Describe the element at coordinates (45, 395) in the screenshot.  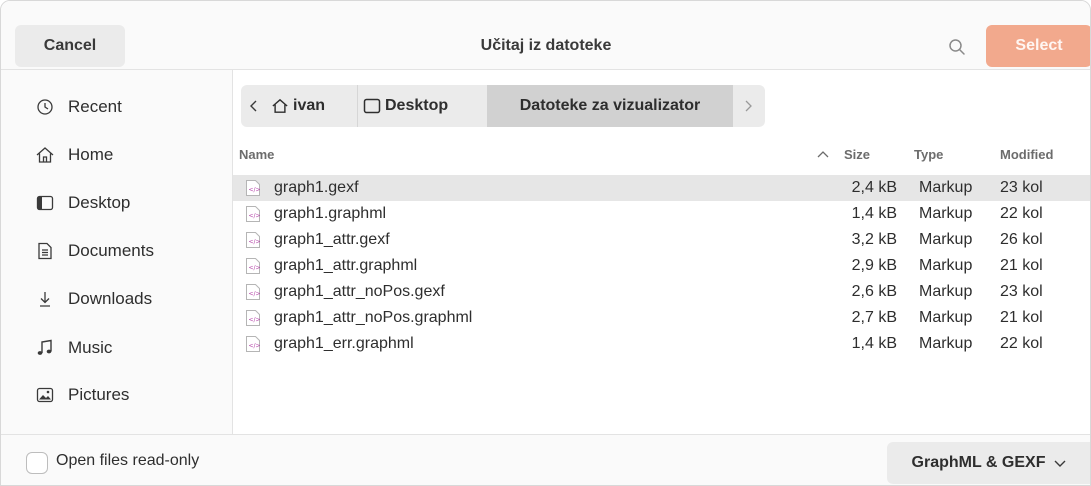
I see `picture-icon` at that location.